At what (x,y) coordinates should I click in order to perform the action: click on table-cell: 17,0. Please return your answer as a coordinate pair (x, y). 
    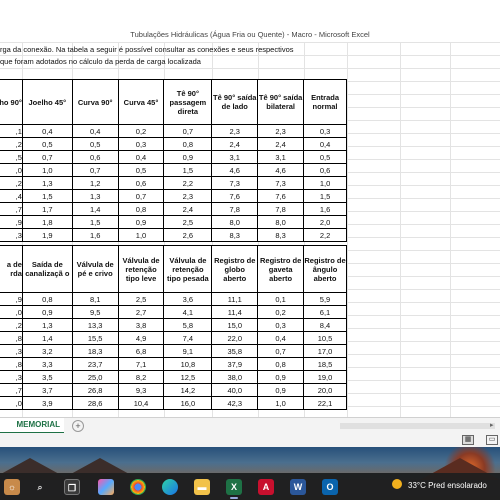
    Looking at the image, I should click on (325, 351).